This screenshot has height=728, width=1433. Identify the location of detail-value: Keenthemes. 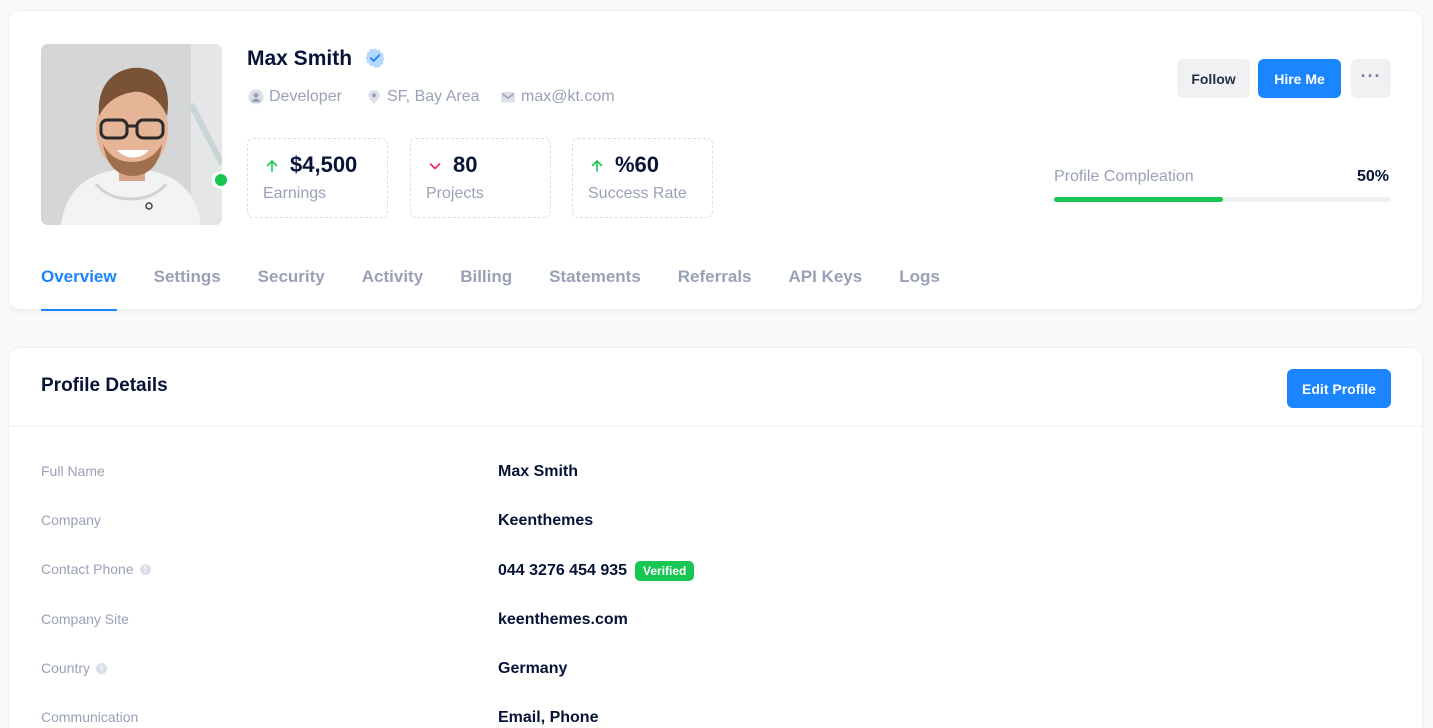
(545, 521).